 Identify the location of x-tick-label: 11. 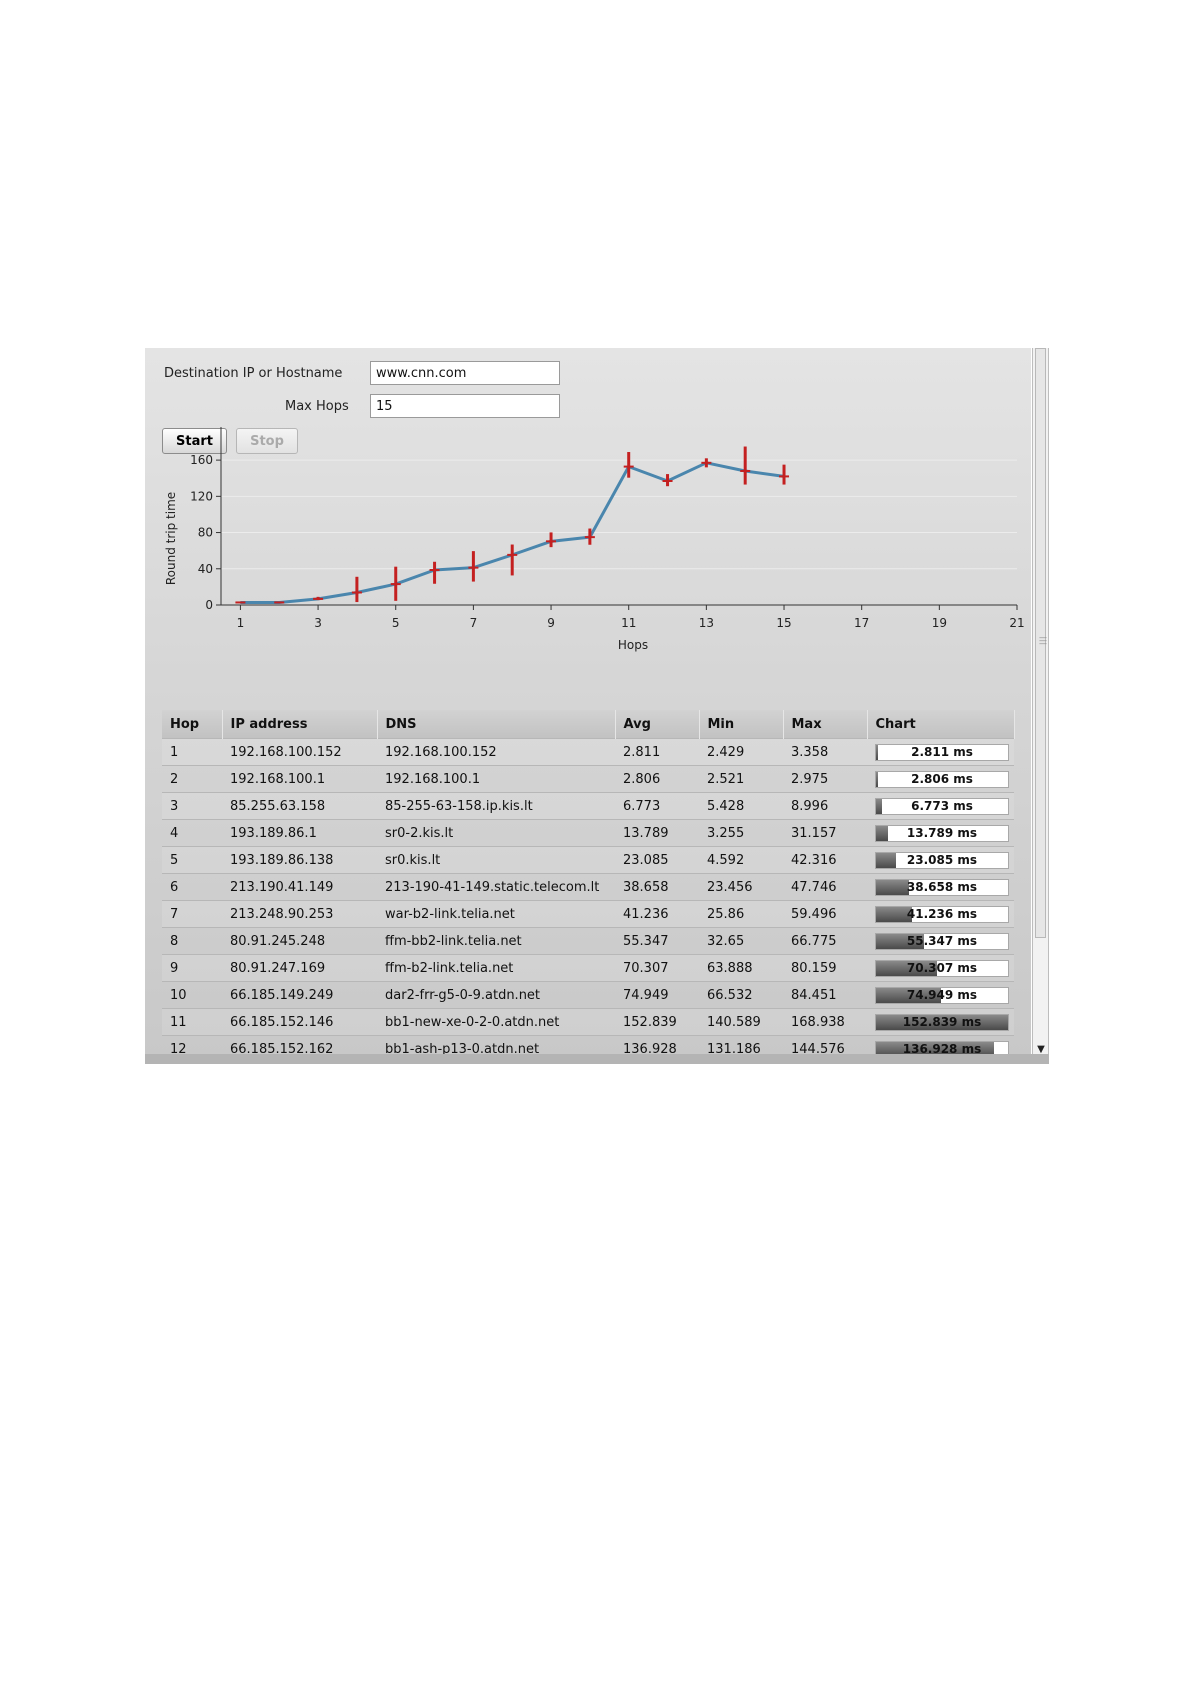
(628, 623).